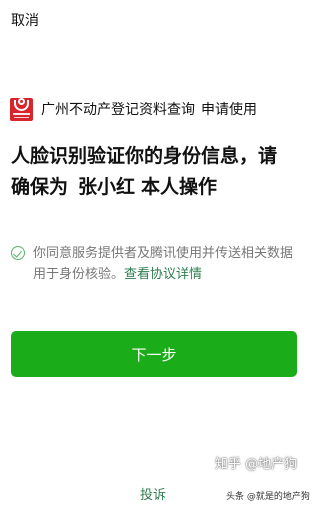 This screenshot has width=320, height=506. Describe the element at coordinates (118, 110) in the screenshot. I see `app-name: 广州不动产登记资料查询` at that location.